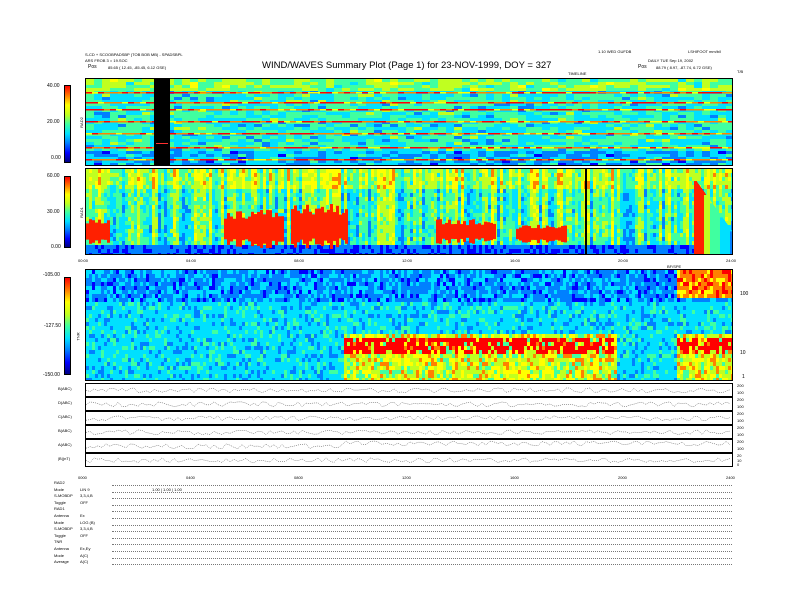 The image size is (792, 612). I want to click on timeline-label: TIMELINE, so click(577, 73).